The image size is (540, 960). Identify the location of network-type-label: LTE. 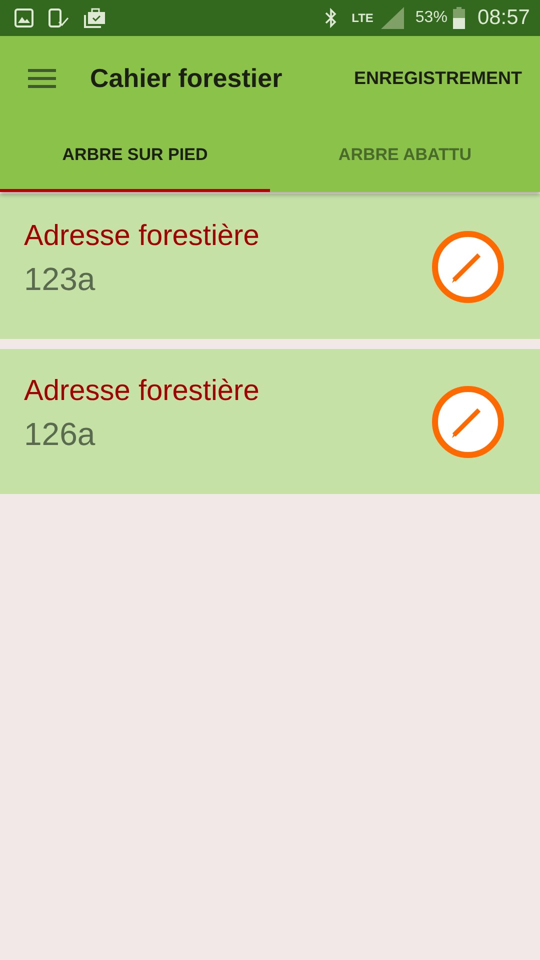
(363, 18).